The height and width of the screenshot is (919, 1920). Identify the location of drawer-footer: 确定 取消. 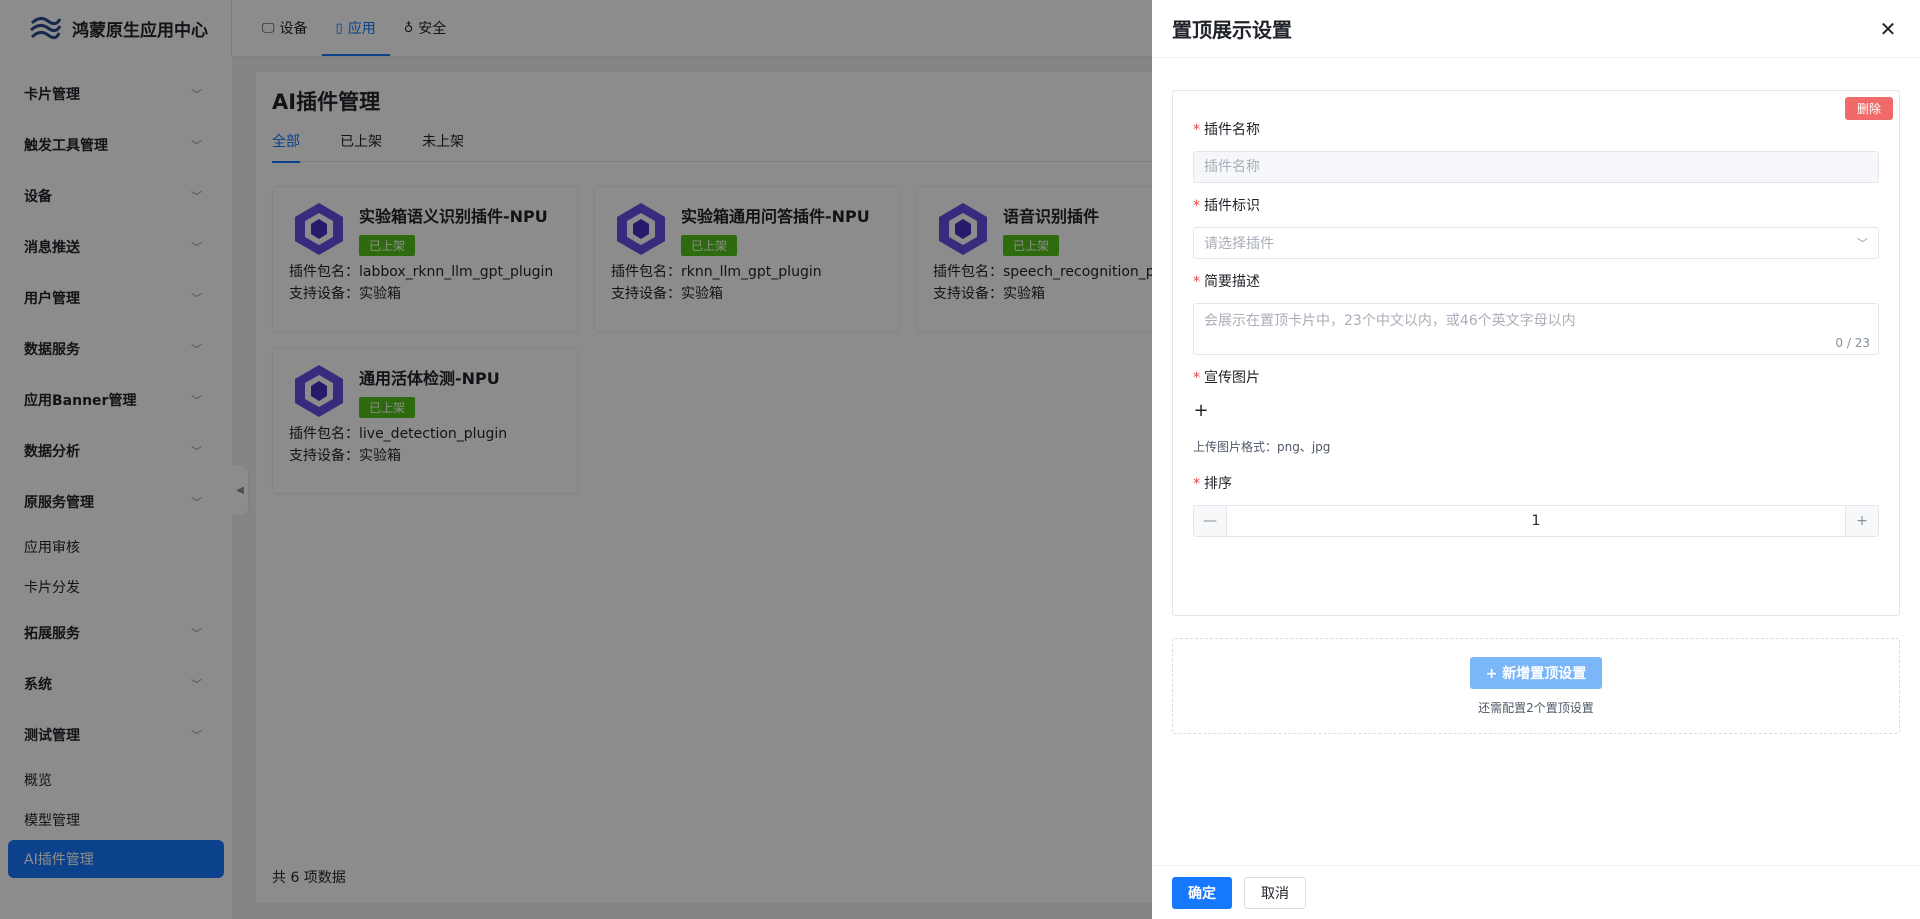
(1536, 892).